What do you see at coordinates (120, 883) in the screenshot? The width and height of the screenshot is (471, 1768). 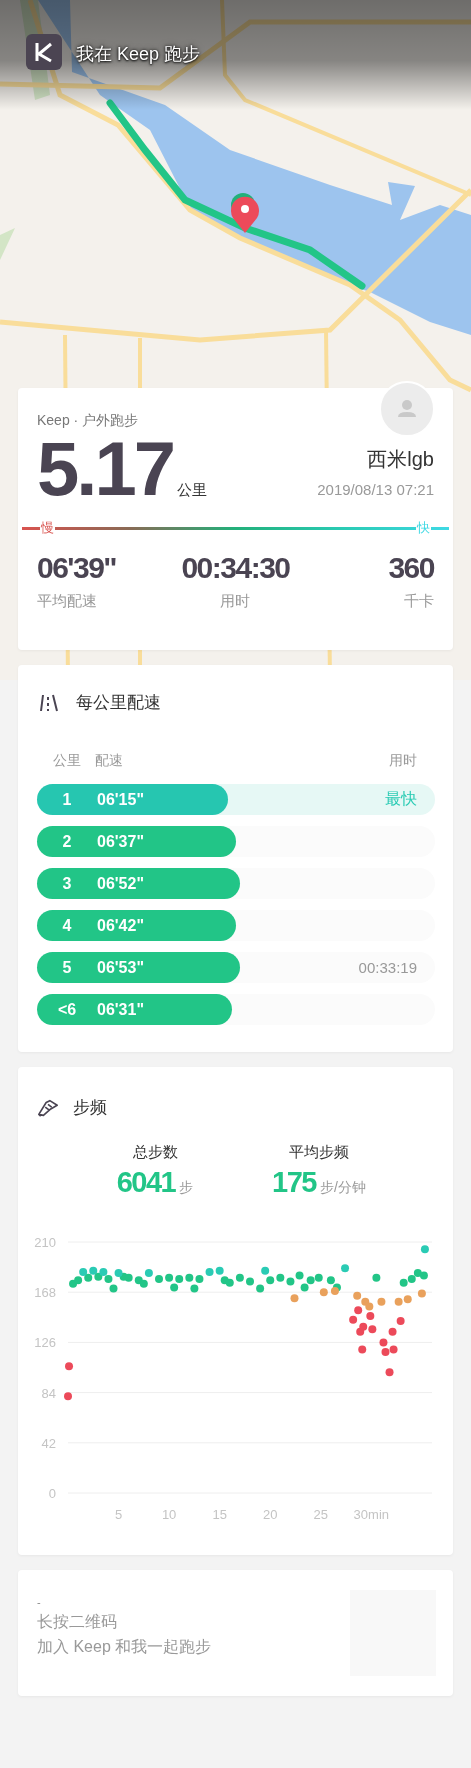 I see `pace-value: 06'52"` at bounding box center [120, 883].